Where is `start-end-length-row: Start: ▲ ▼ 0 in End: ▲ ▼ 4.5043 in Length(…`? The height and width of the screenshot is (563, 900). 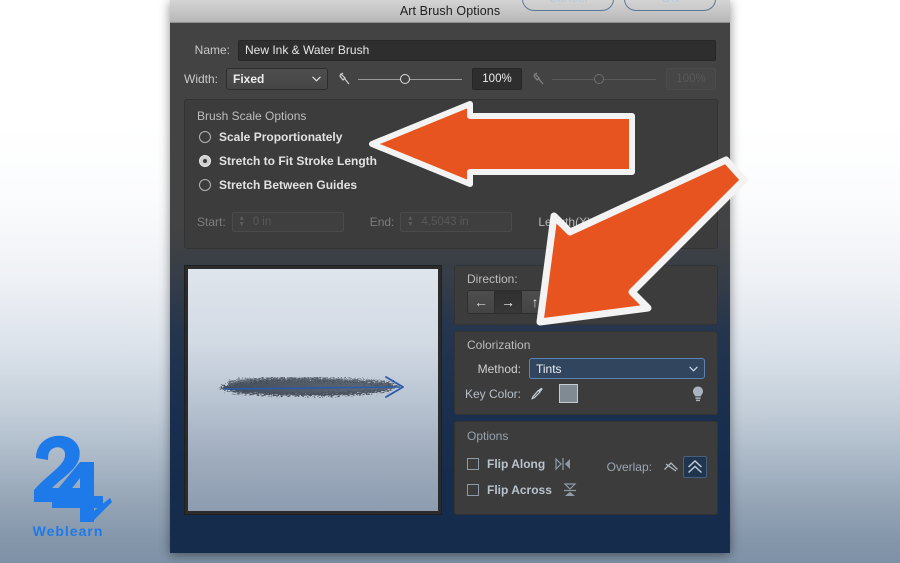 start-end-length-row: Start: ▲ ▼ 0 in End: ▲ ▼ 4.5043 in Length(… is located at coordinates (450, 222).